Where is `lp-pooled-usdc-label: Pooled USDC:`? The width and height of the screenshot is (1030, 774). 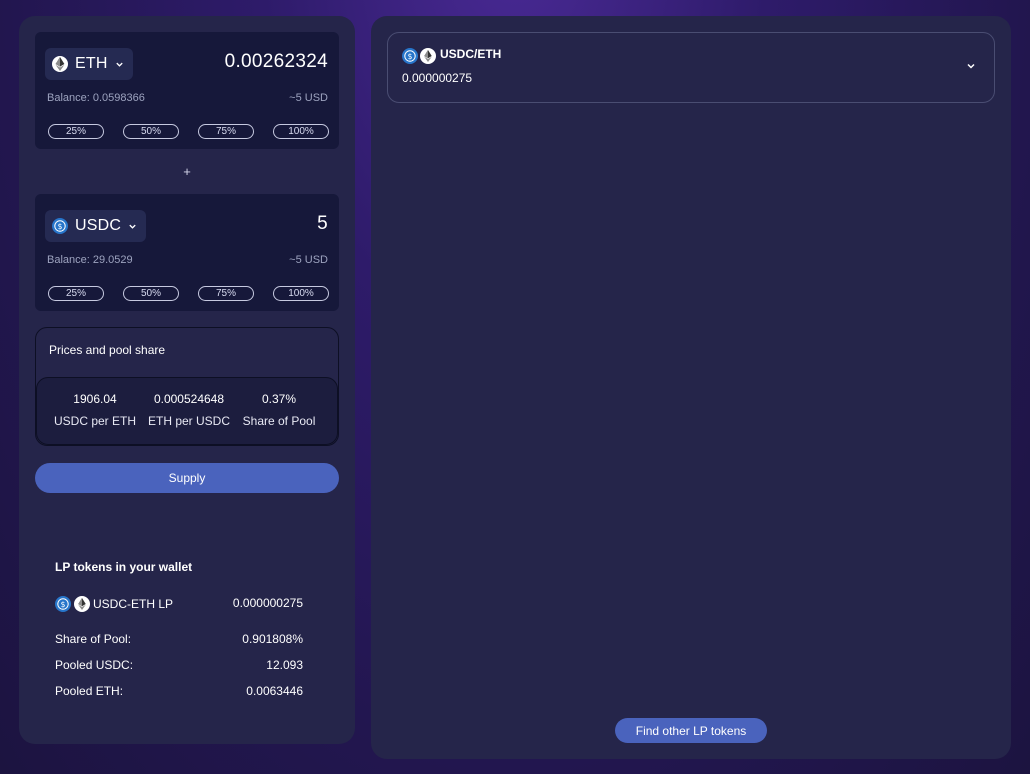 lp-pooled-usdc-label: Pooled USDC: is located at coordinates (94, 665).